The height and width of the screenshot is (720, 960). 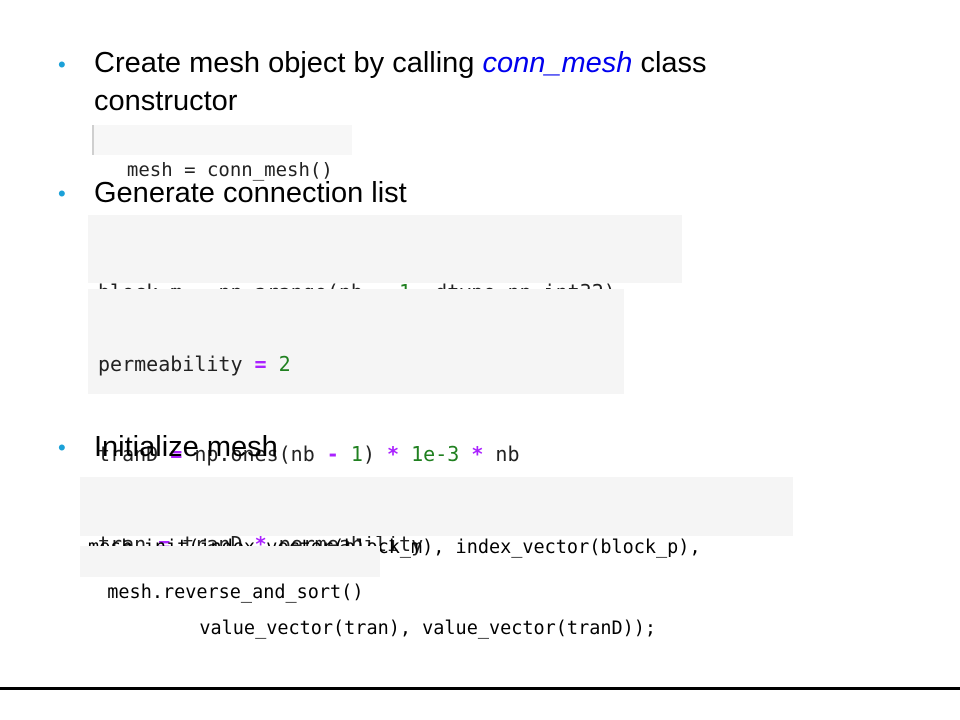 I want to click on conn-mesh-highlight: conn_mesh, so click(x=557, y=63).